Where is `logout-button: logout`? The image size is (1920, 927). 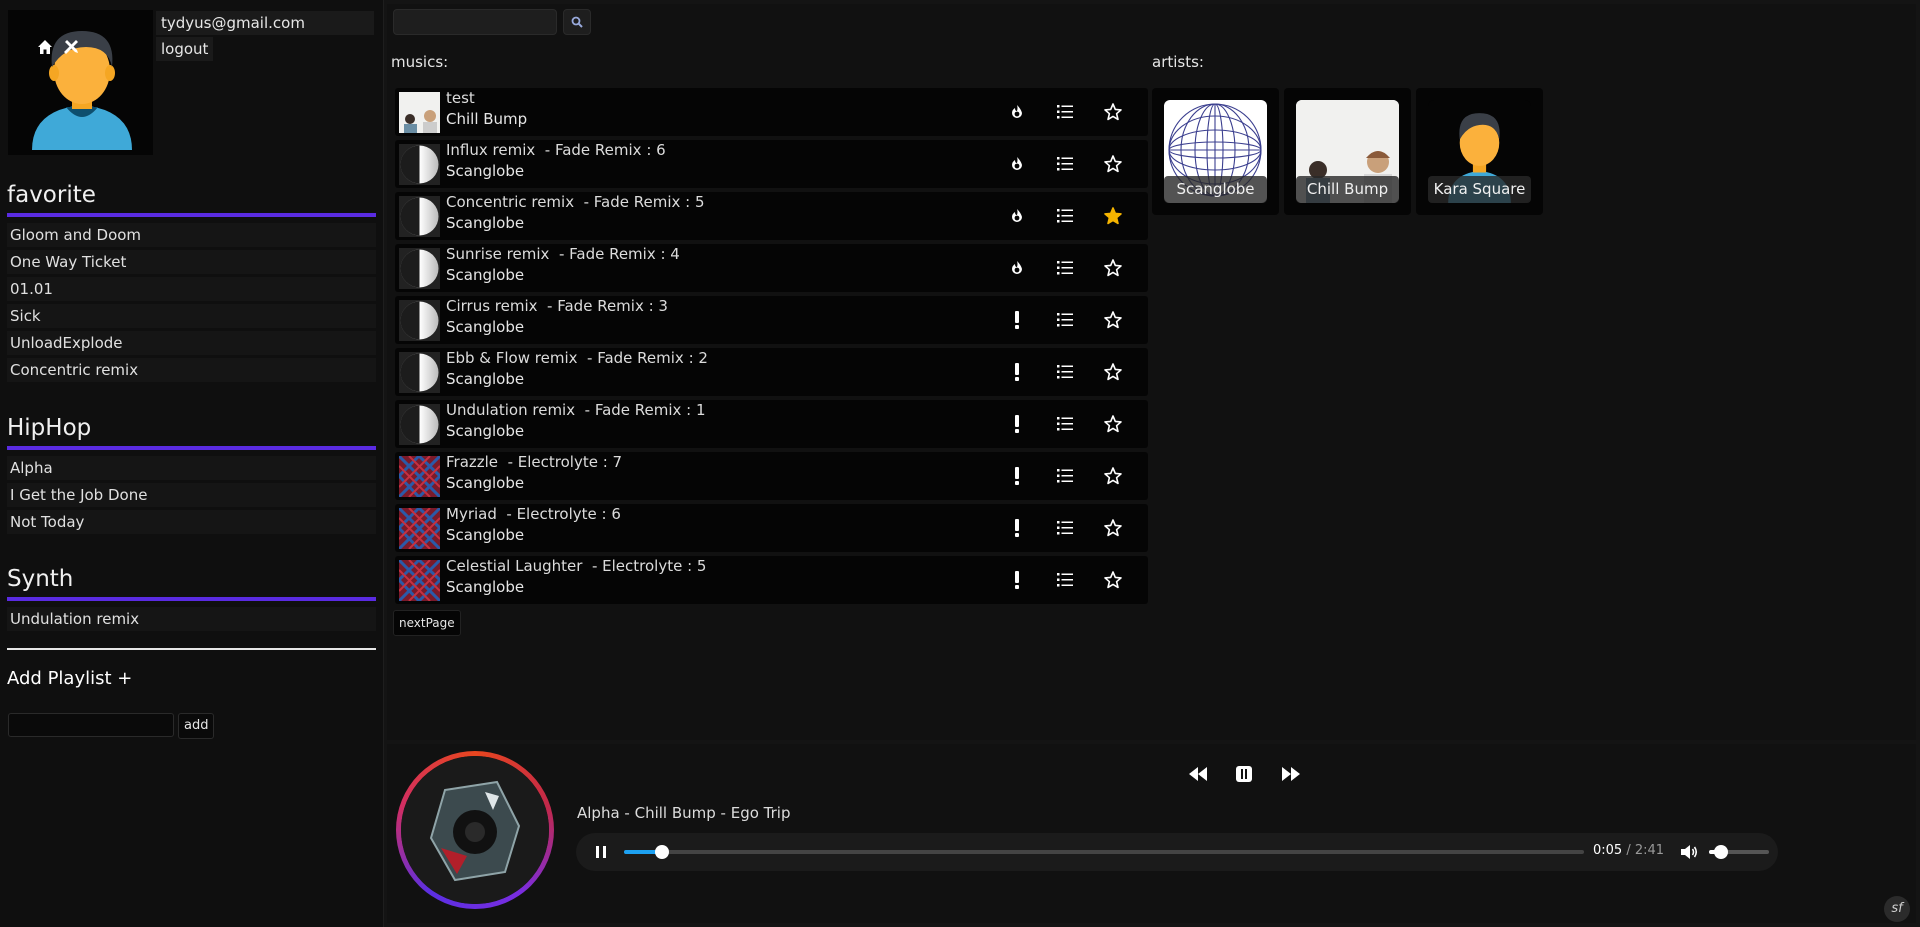
logout-button: logout is located at coordinates (185, 49).